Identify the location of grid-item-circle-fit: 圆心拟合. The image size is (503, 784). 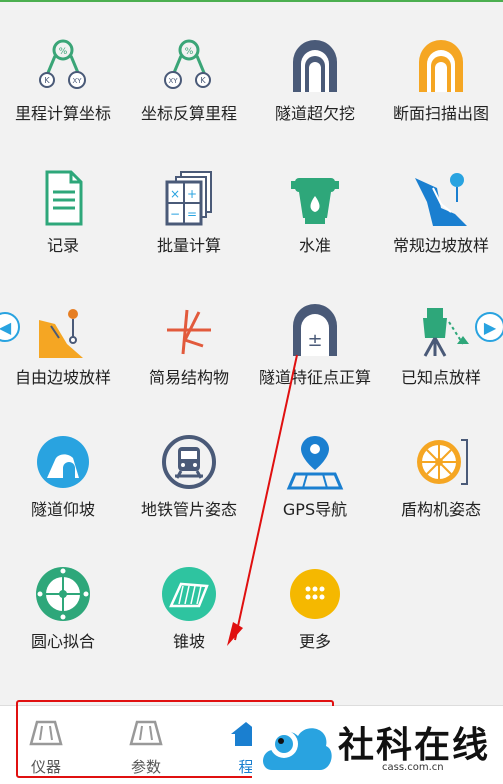
(63, 598).